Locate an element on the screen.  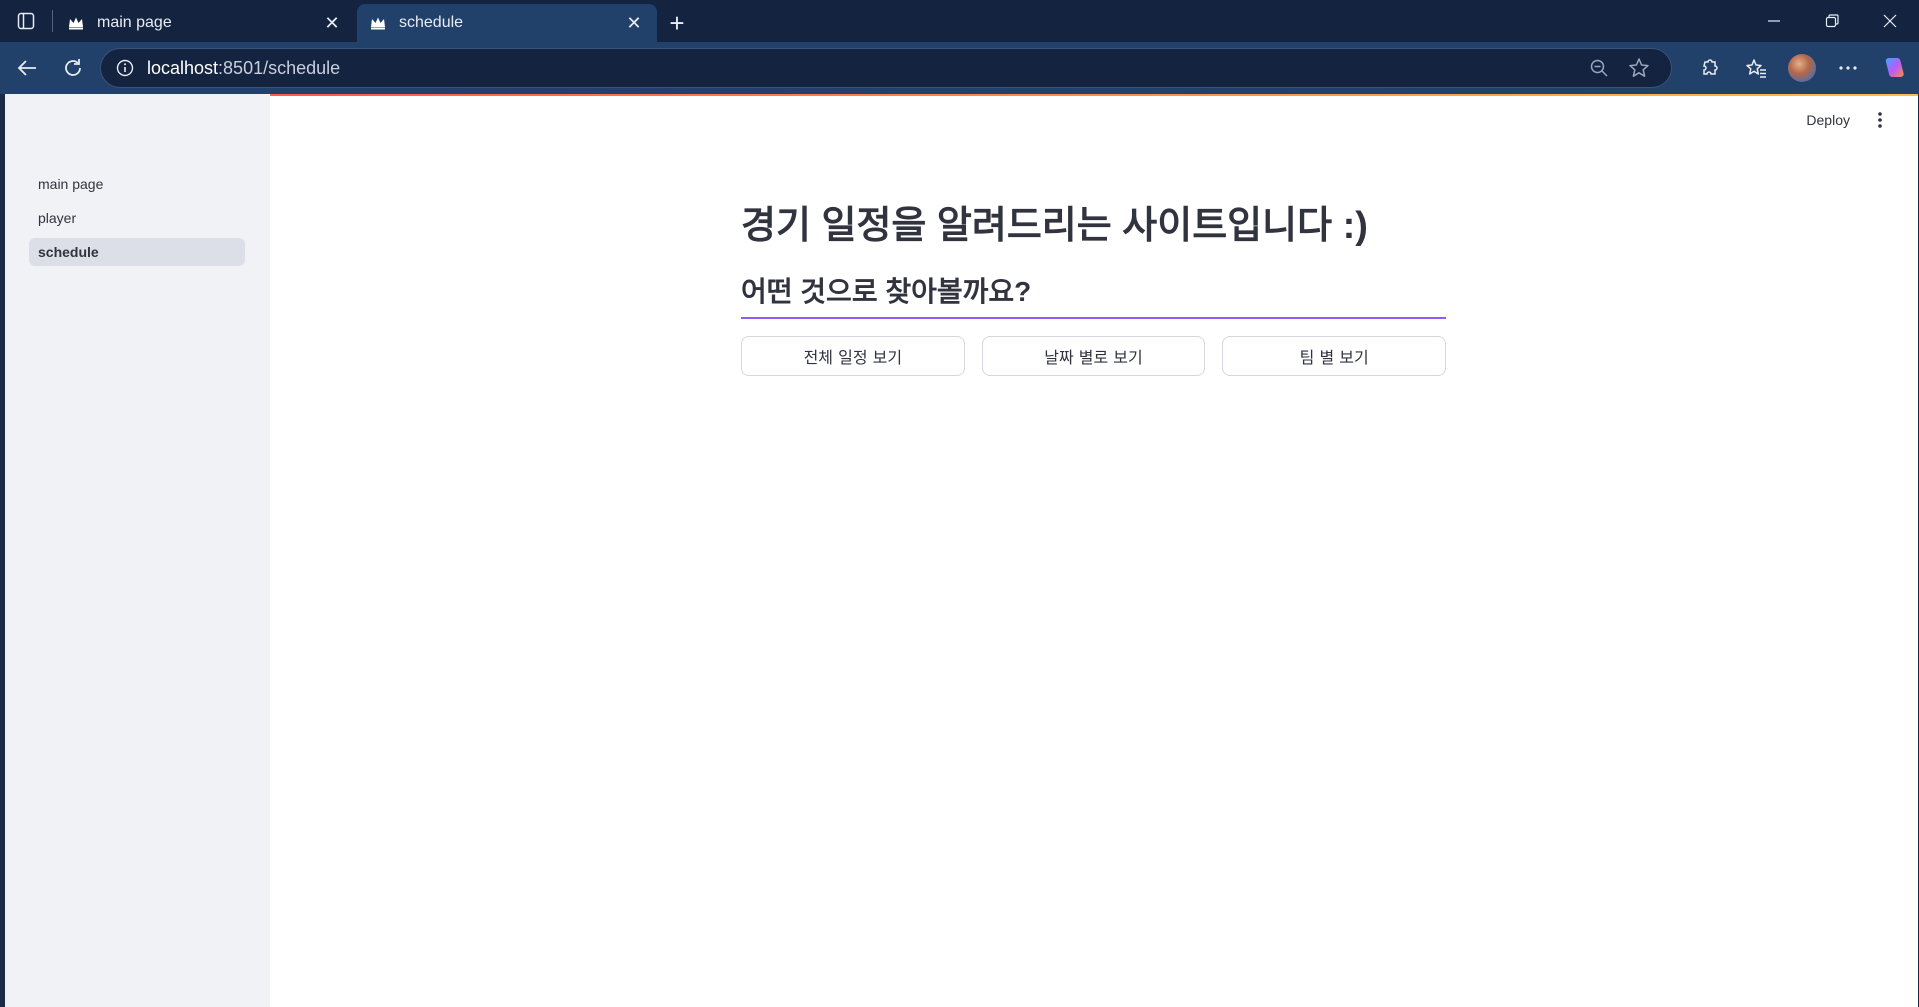
browser-tab-main-page: main page ✕ is located at coordinates (205, 23).